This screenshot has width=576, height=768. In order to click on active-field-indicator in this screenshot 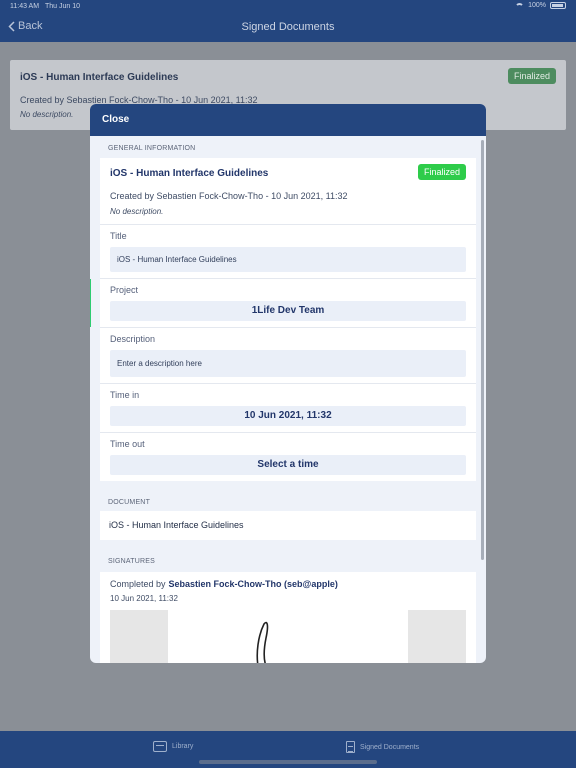, I will do `click(90, 303)`.